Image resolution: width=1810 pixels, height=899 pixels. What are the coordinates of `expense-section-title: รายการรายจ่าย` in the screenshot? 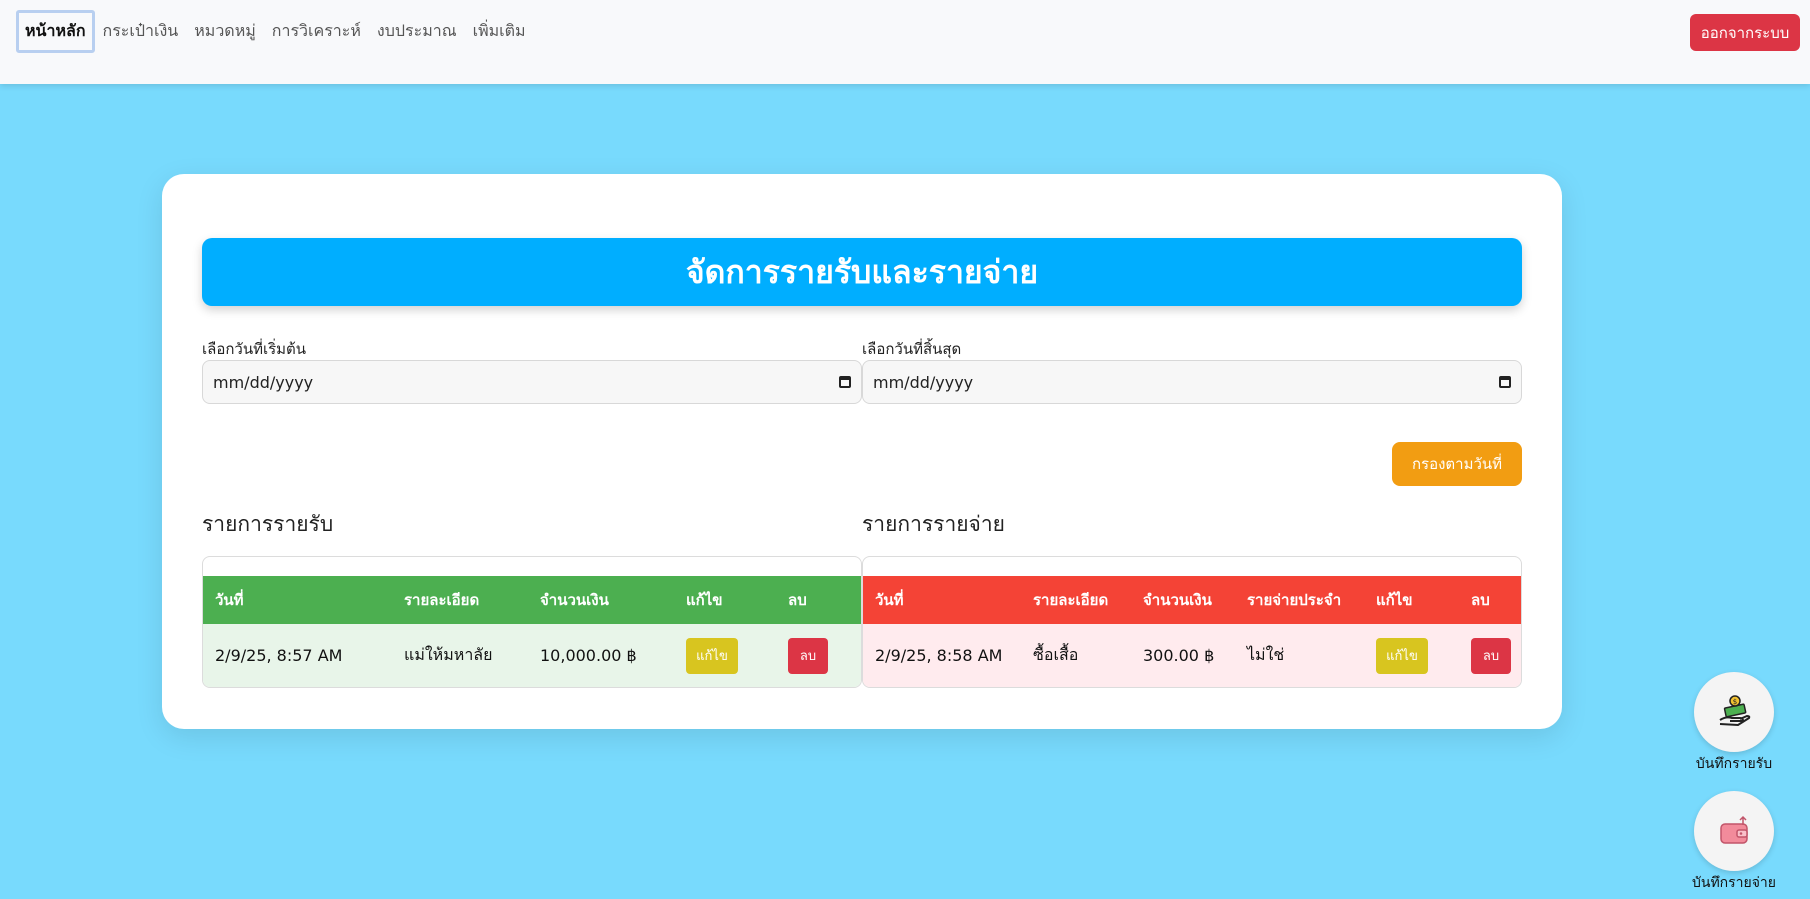 It's located at (933, 524).